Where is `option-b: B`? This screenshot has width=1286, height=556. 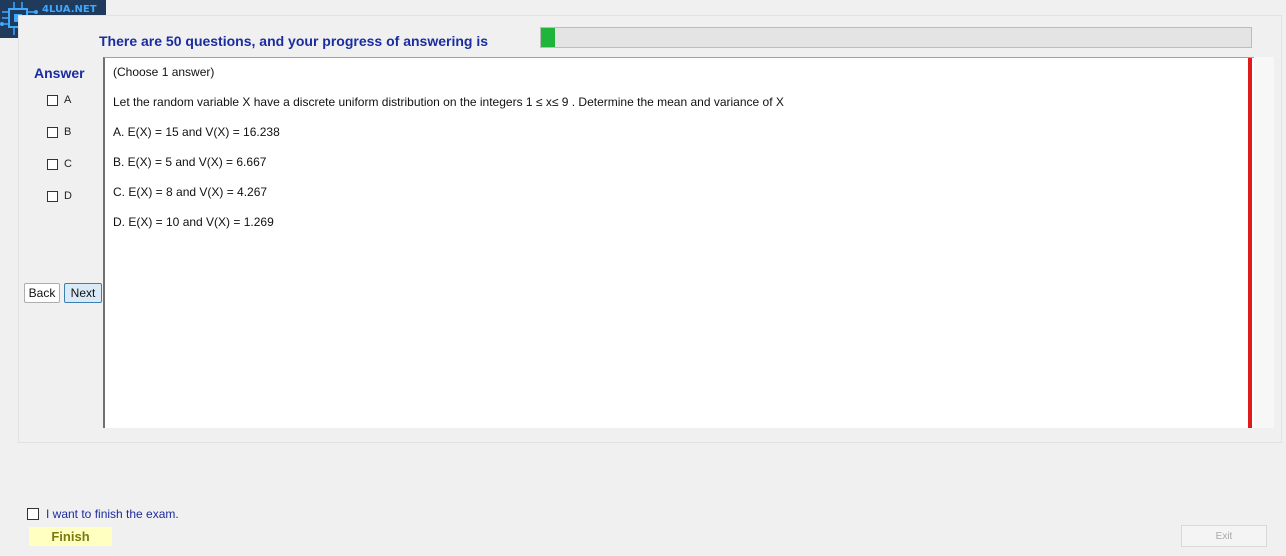 option-b: B is located at coordinates (59, 132).